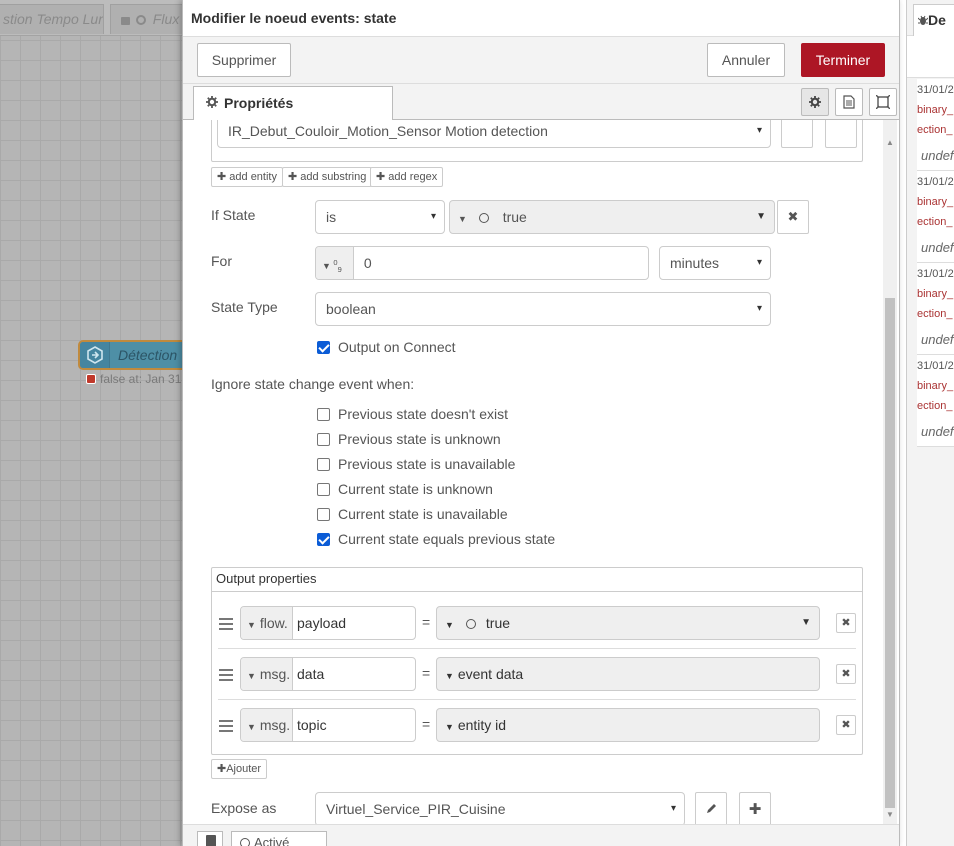 Image resolution: width=954 pixels, height=846 pixels. What do you see at coordinates (244, 60) in the screenshot?
I see `delete-button: Supprimer` at bounding box center [244, 60].